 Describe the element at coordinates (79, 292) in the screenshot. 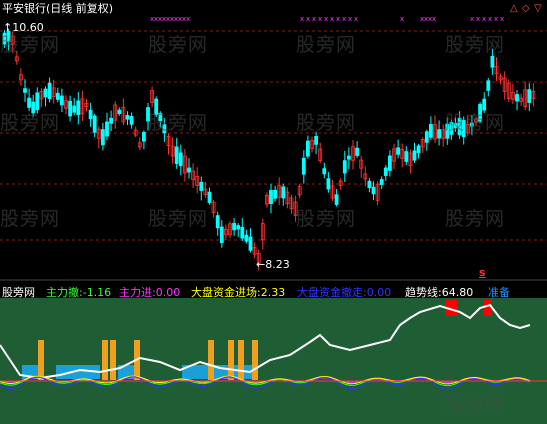

I see `legend-main-out: 主力撤:-1.16` at that location.